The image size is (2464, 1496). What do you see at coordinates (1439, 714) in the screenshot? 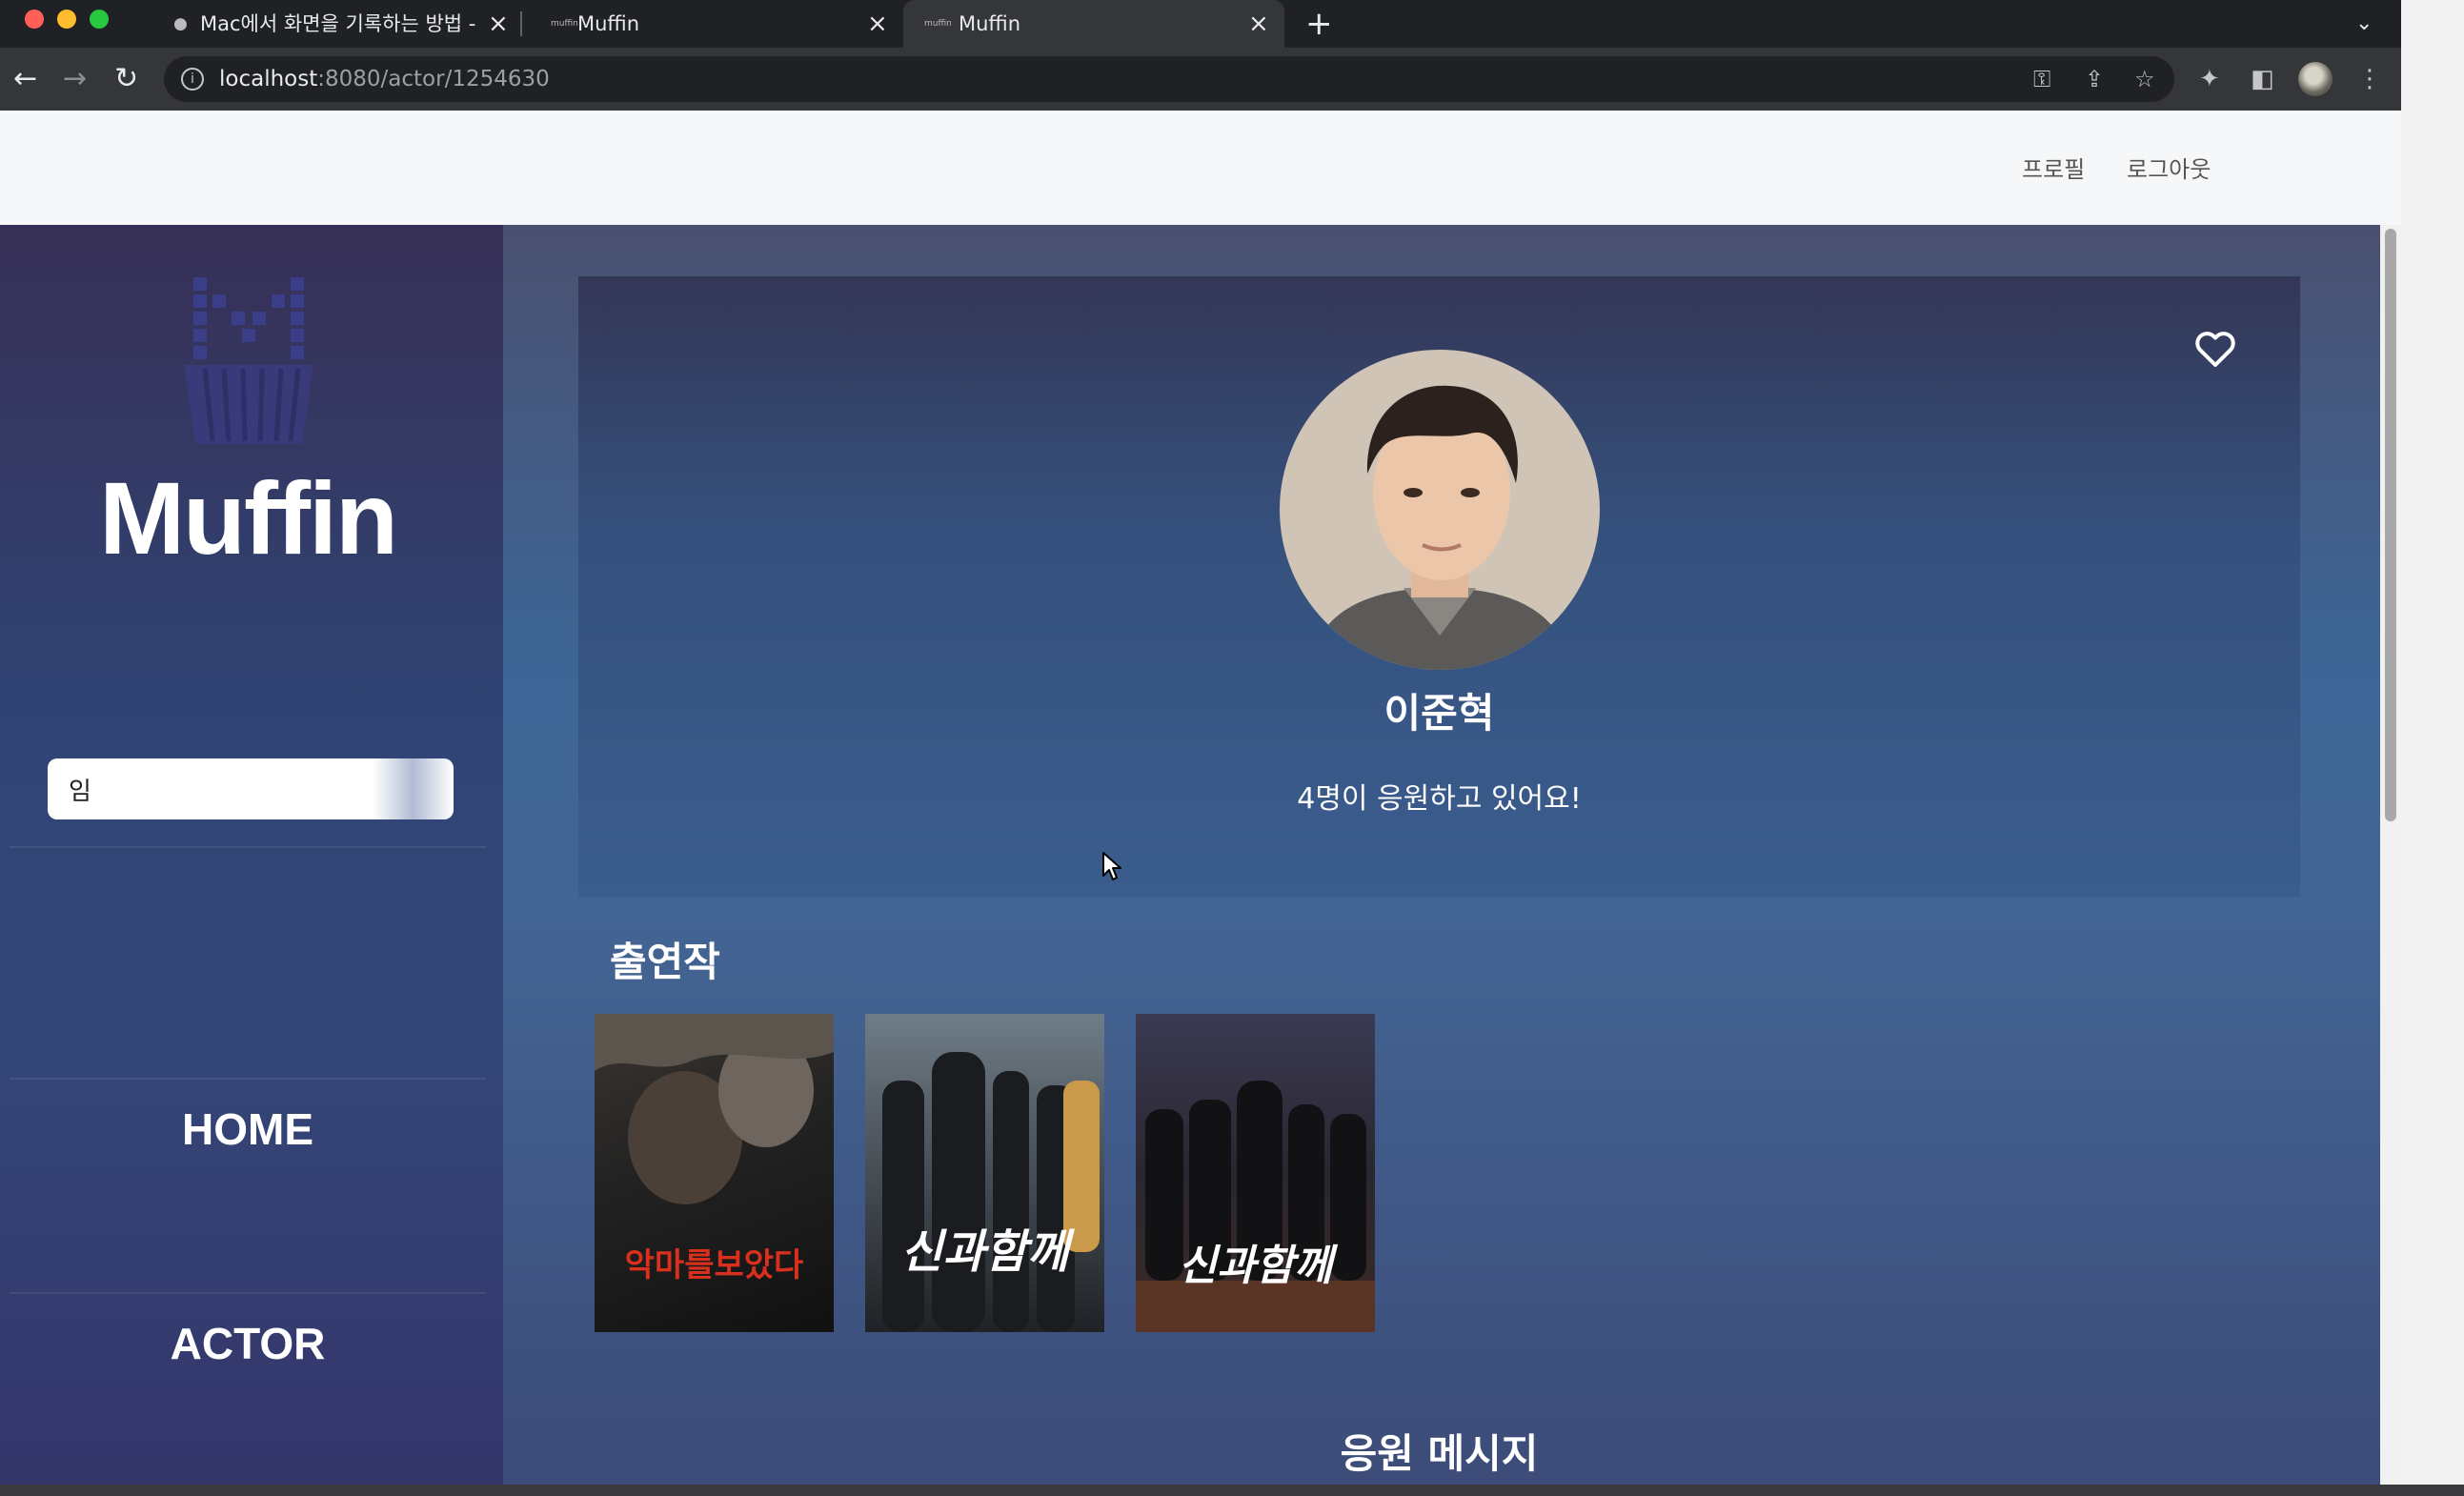
I see `actor-name: 이준혁` at bounding box center [1439, 714].